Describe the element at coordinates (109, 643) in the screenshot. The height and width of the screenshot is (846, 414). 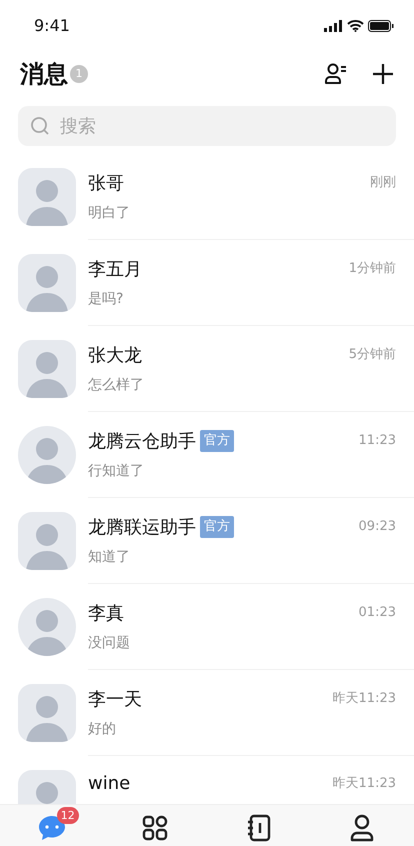
I see `message-preview: 没问题` at that location.